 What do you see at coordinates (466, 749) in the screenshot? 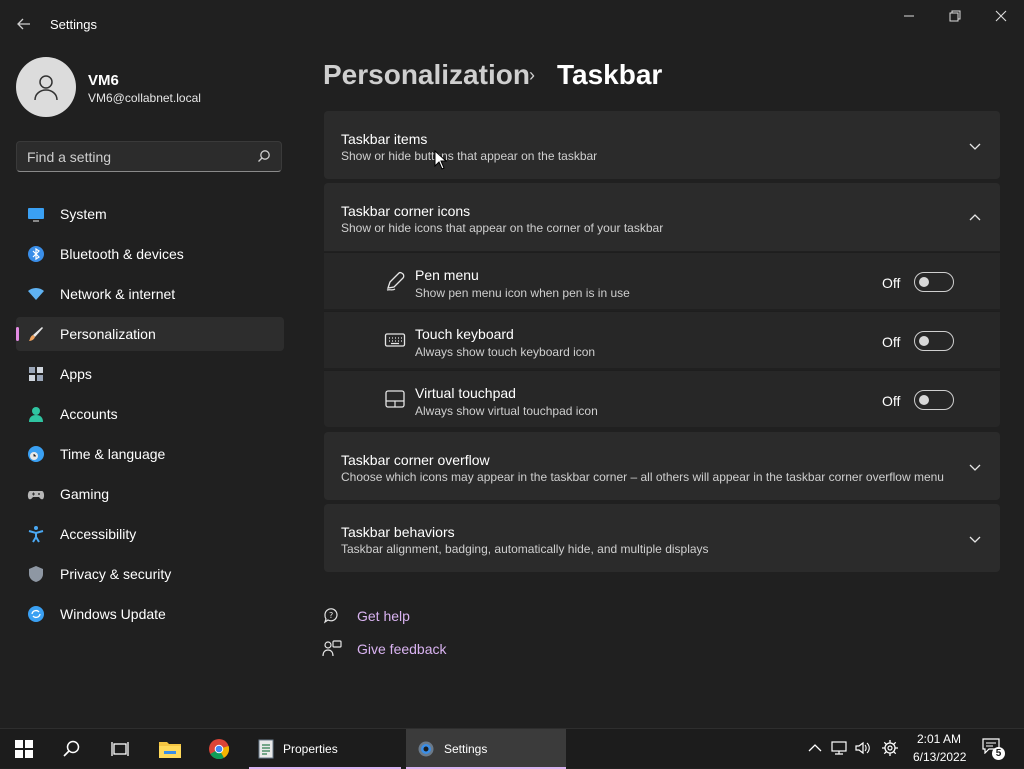
I see `taskbar-app-label: Settings` at bounding box center [466, 749].